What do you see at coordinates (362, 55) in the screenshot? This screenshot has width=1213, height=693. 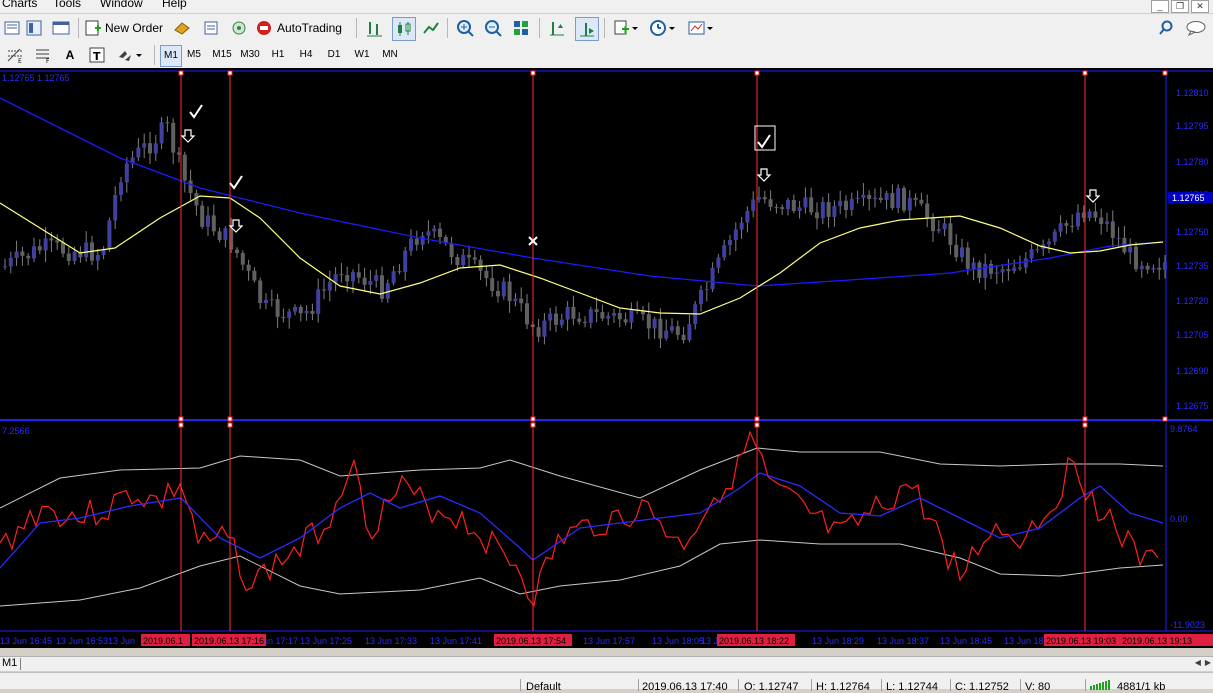 I see `timeframe-w1: W1` at bounding box center [362, 55].